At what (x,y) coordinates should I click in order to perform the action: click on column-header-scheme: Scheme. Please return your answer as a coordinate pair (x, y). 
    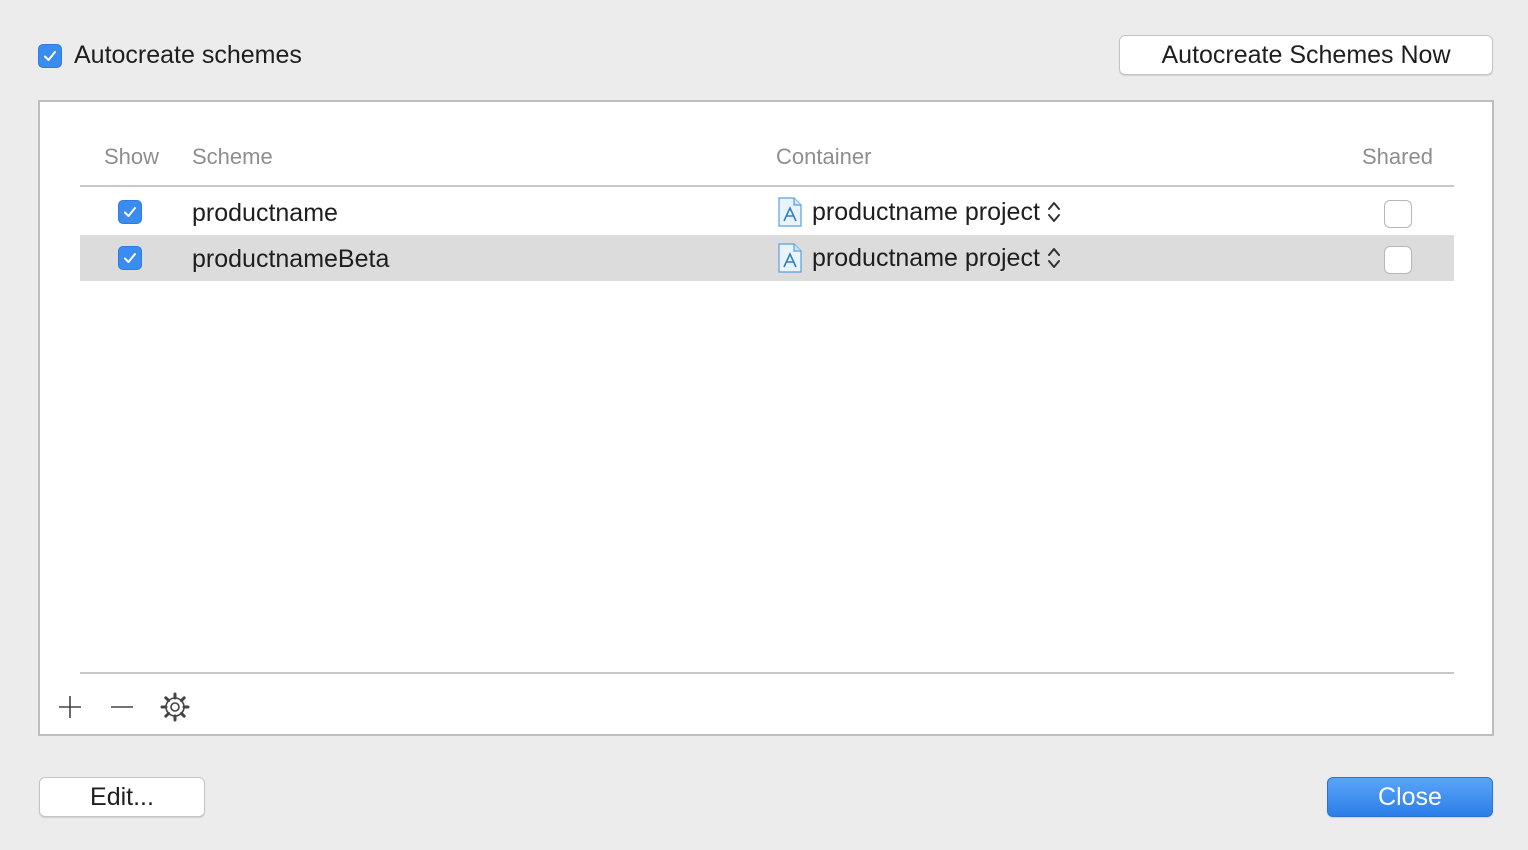
    Looking at the image, I should click on (232, 157).